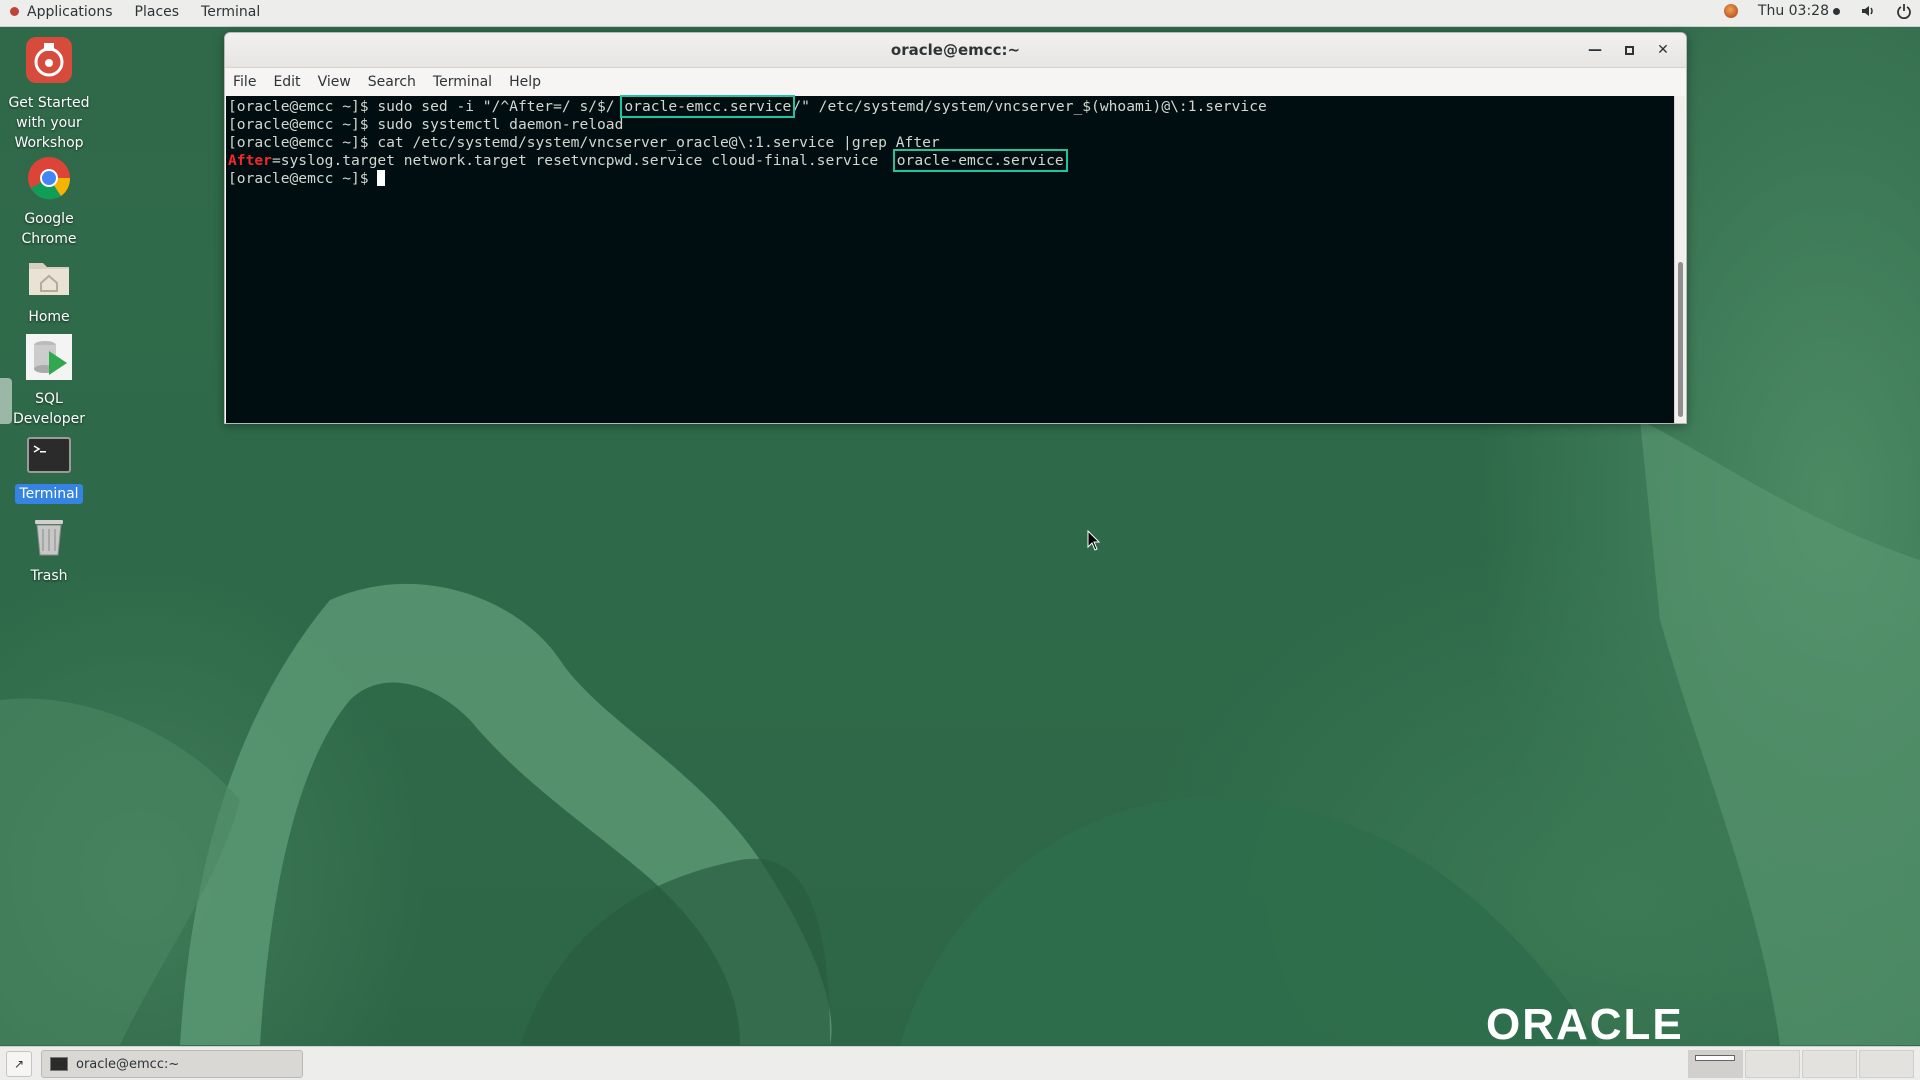 This screenshot has height=1080, width=1920. I want to click on applications-menu: Applications, so click(61, 12).